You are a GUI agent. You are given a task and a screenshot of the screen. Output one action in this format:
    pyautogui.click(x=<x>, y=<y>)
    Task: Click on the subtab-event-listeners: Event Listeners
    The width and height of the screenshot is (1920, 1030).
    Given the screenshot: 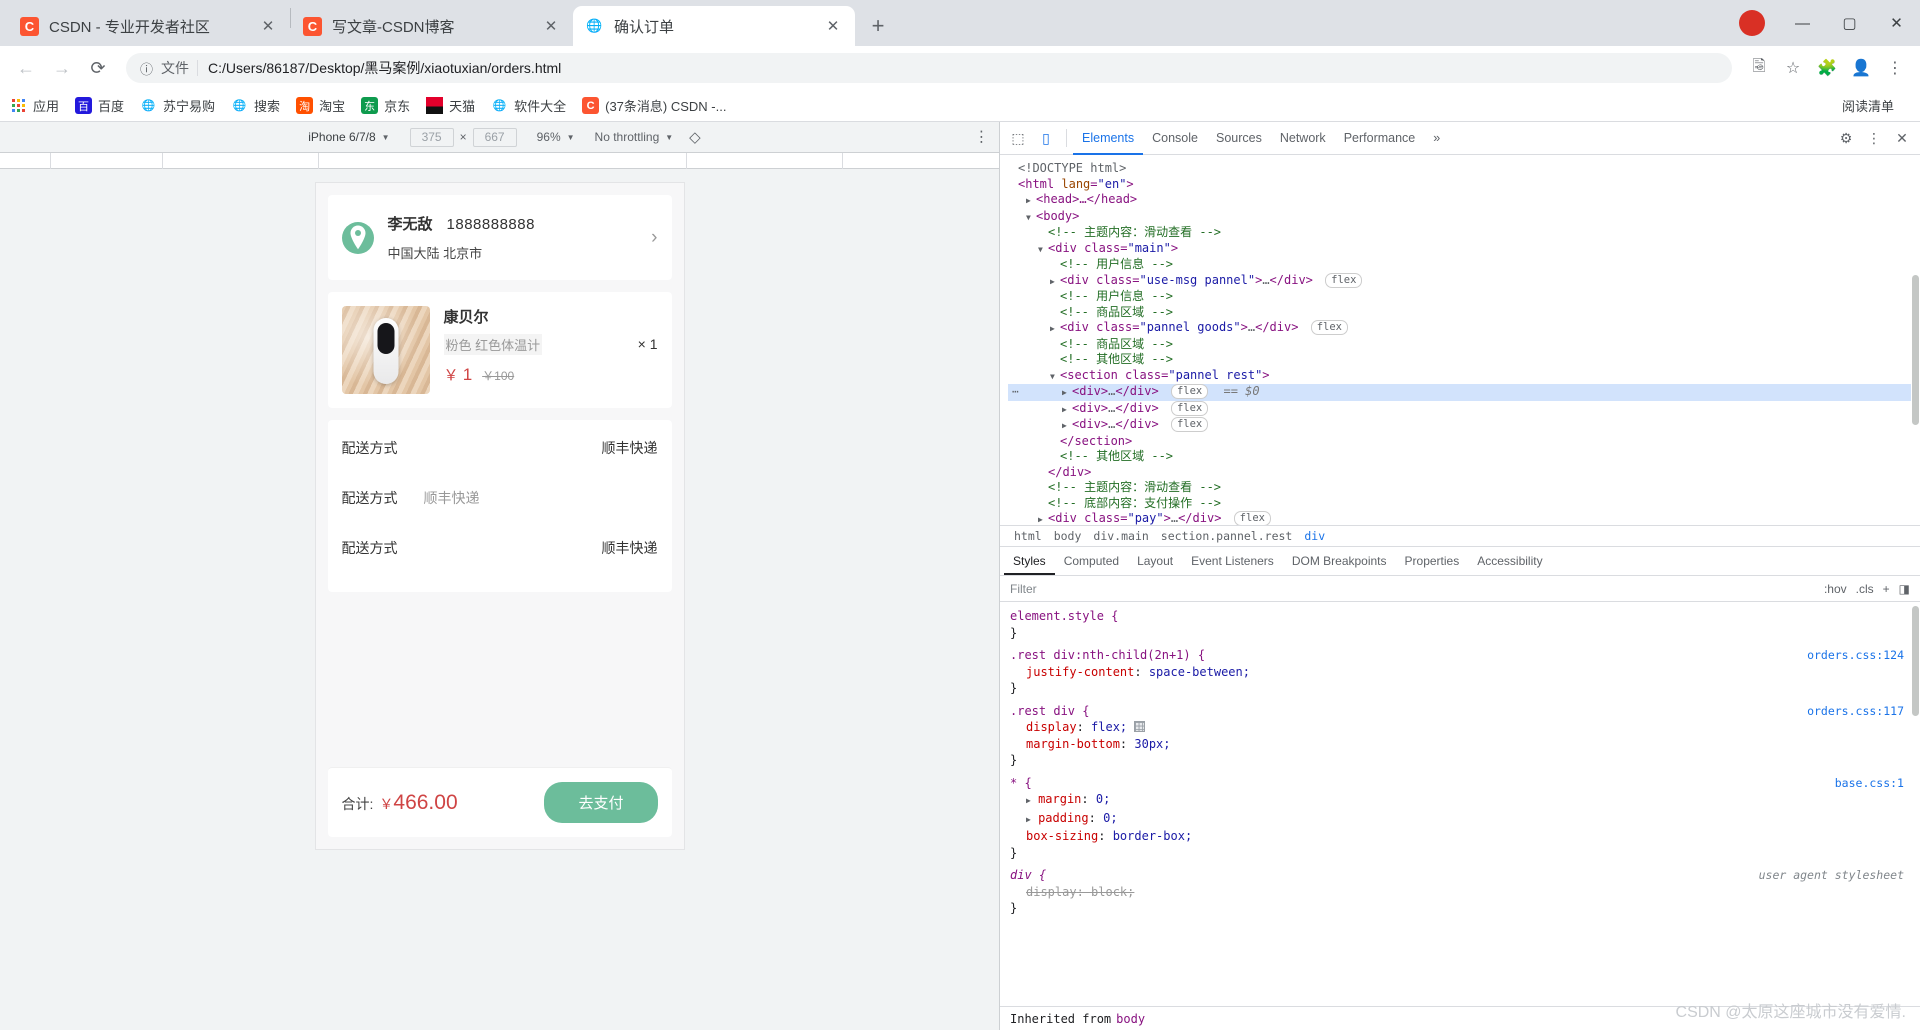 What is the action you would take?
    pyautogui.click(x=1232, y=561)
    